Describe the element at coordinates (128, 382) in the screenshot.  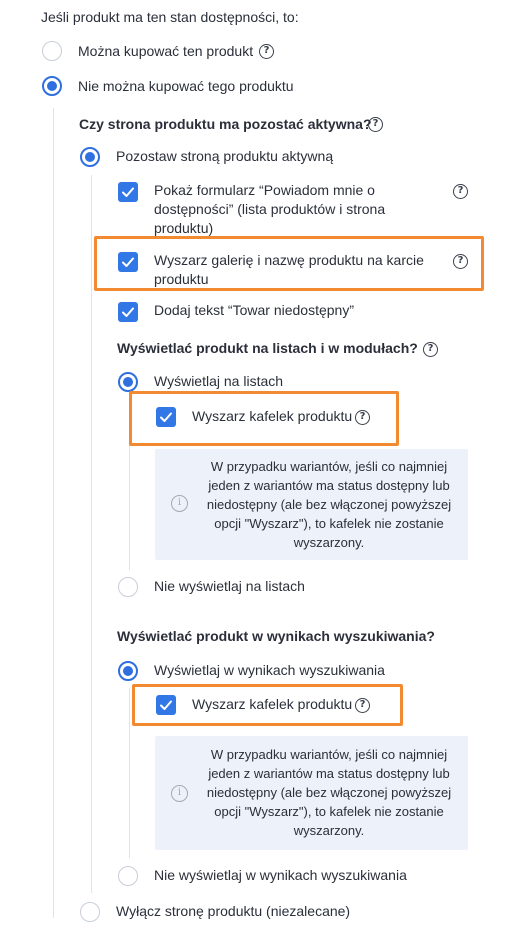
I see `radio-show-lists` at that location.